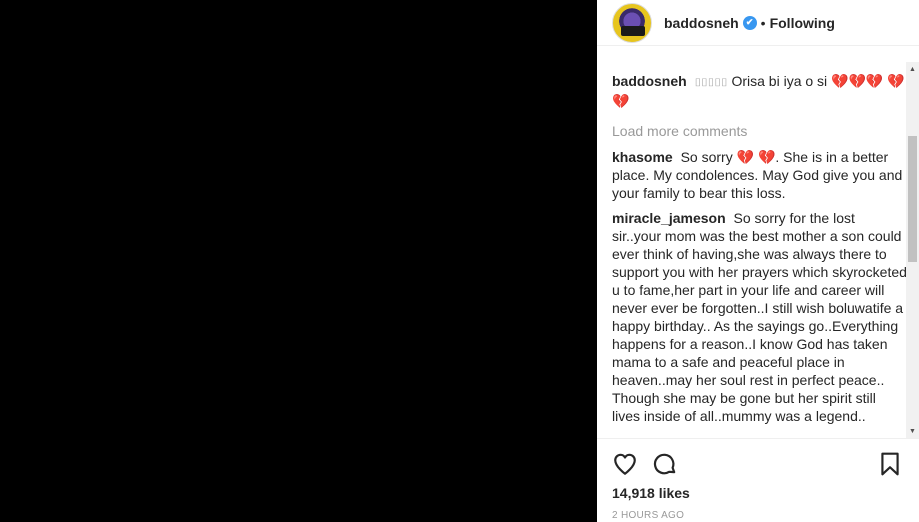 Image resolution: width=919 pixels, height=522 pixels. What do you see at coordinates (711, 83) in the screenshot?
I see `unrendered-glyph-icons: ⌷⌷⌷⌷⌷` at bounding box center [711, 83].